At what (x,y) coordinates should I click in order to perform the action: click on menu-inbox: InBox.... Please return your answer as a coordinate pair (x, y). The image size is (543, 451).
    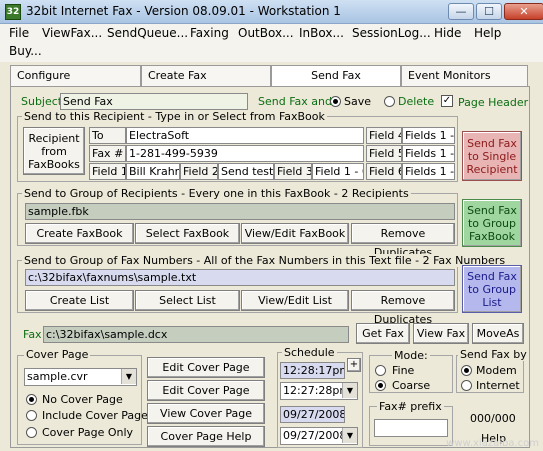
    Looking at the image, I should click on (321, 33).